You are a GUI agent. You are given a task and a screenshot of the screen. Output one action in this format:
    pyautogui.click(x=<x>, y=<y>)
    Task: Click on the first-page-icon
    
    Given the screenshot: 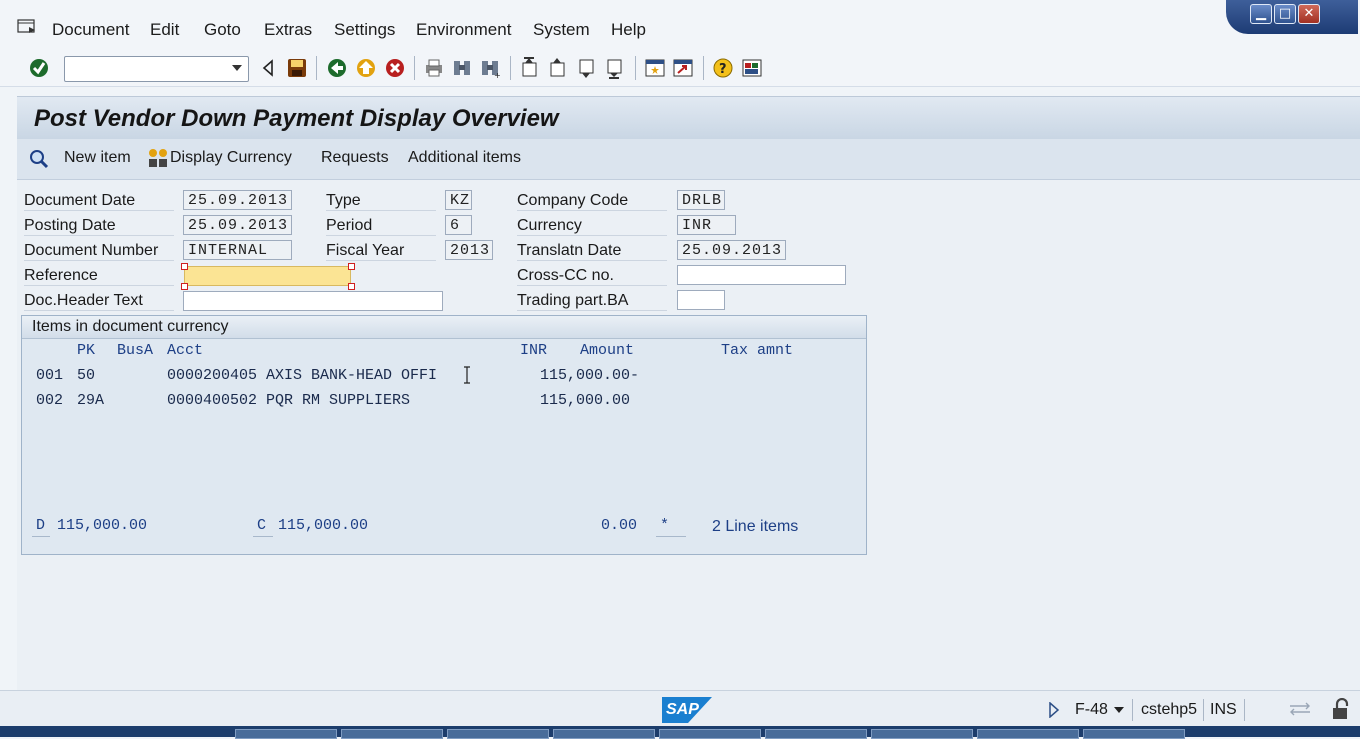 What is the action you would take?
    pyautogui.click(x=530, y=68)
    